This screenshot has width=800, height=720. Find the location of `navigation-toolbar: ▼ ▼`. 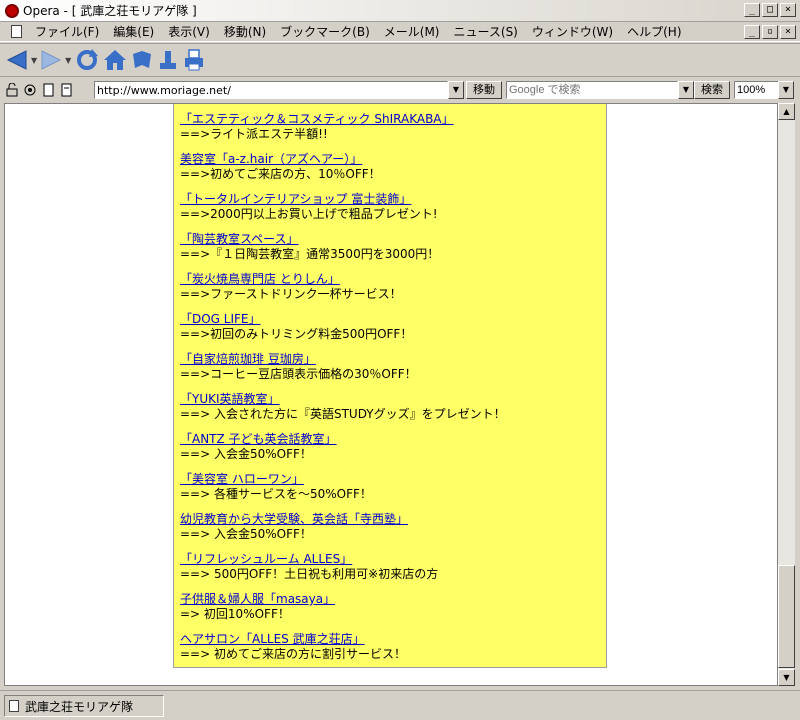

navigation-toolbar: ▼ ▼ is located at coordinates (400, 60).